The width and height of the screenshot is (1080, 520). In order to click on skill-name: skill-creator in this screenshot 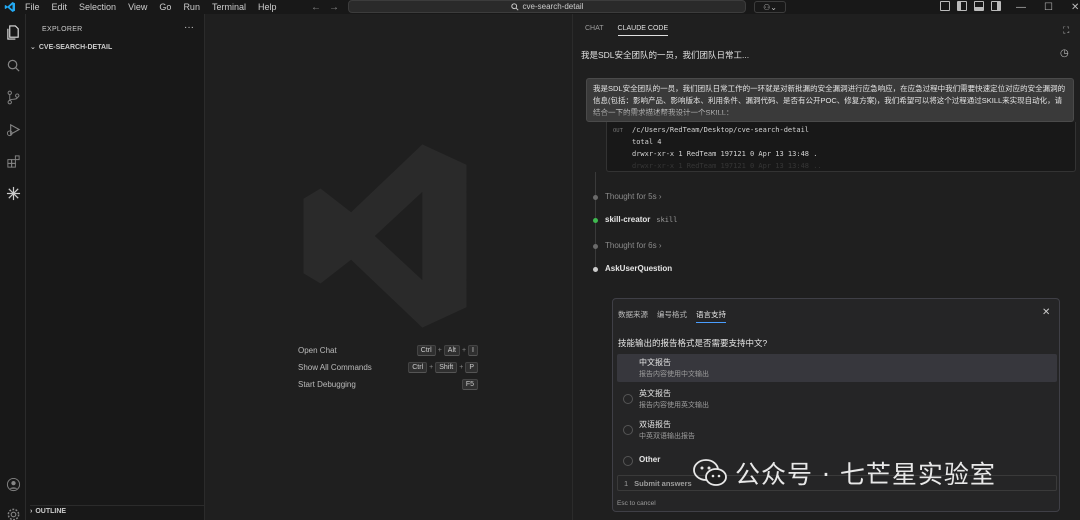, I will do `click(628, 219)`.